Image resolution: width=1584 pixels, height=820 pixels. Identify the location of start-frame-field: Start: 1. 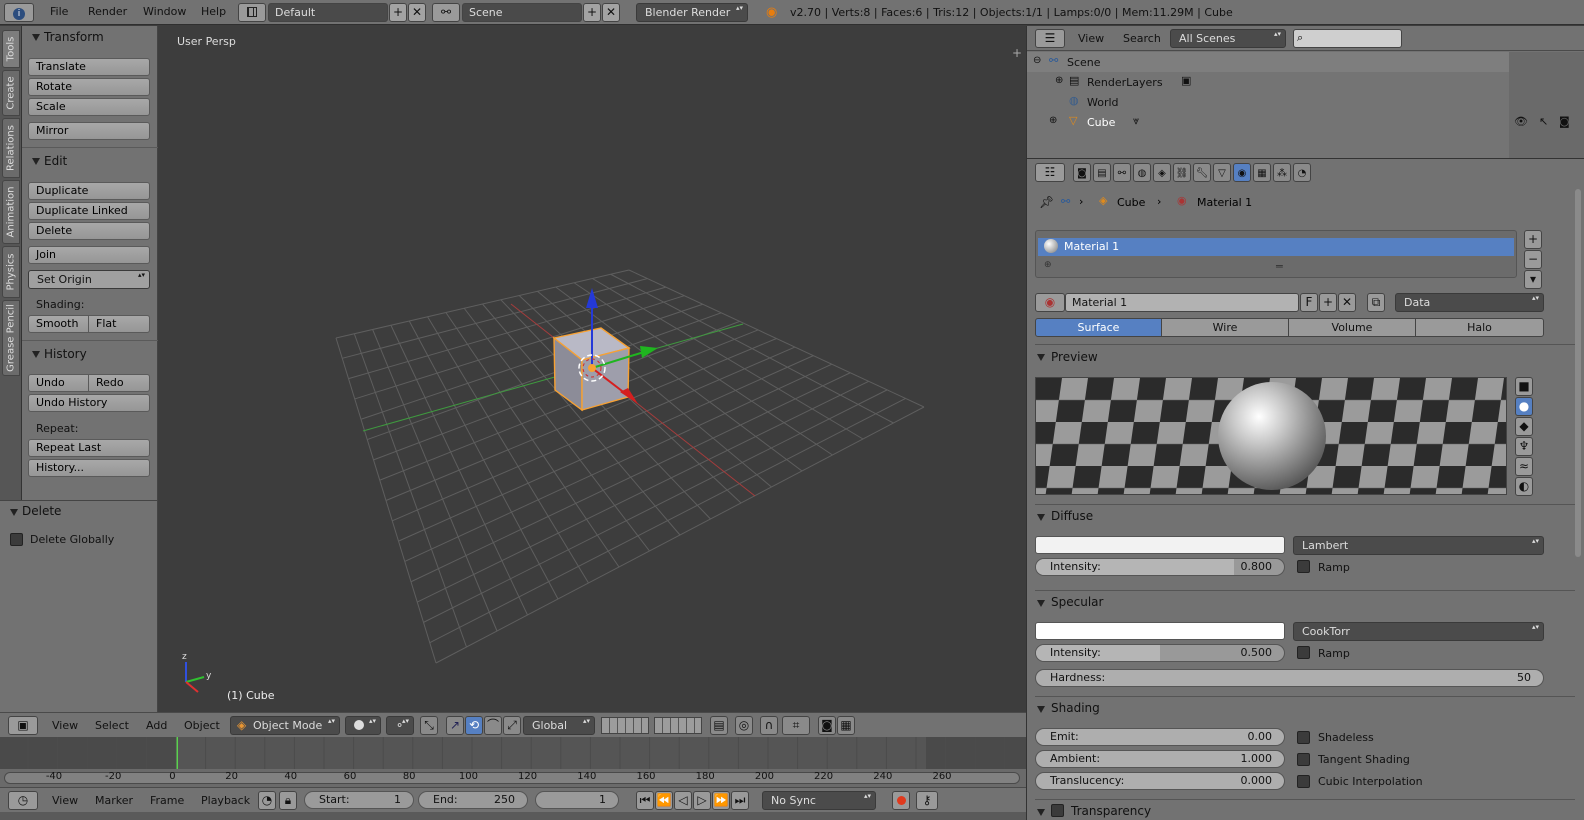
(359, 800).